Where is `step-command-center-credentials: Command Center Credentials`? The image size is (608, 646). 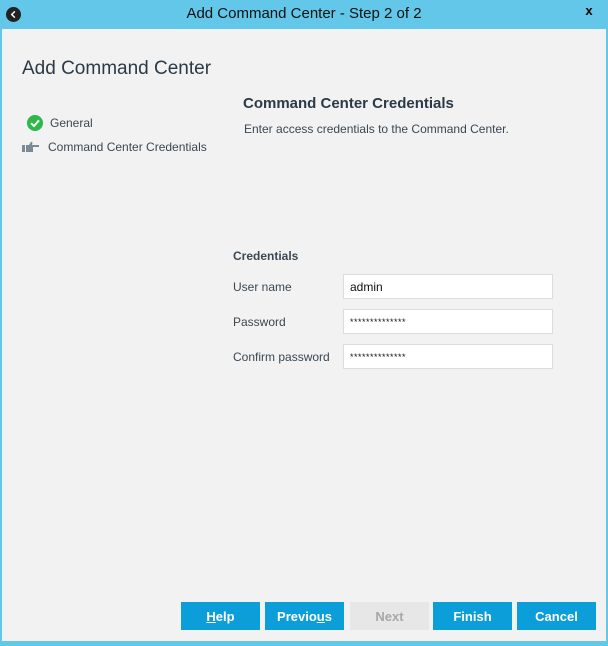 step-command-center-credentials: Command Center Credentials is located at coordinates (113, 147).